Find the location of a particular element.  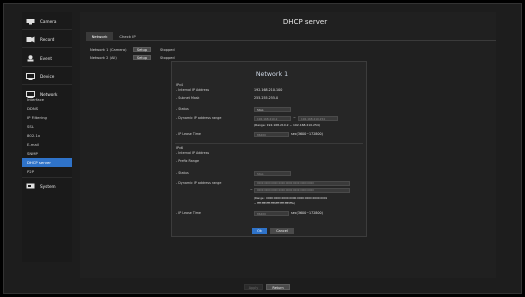

ipv6-lease-input: 86400 is located at coordinates (271, 213).